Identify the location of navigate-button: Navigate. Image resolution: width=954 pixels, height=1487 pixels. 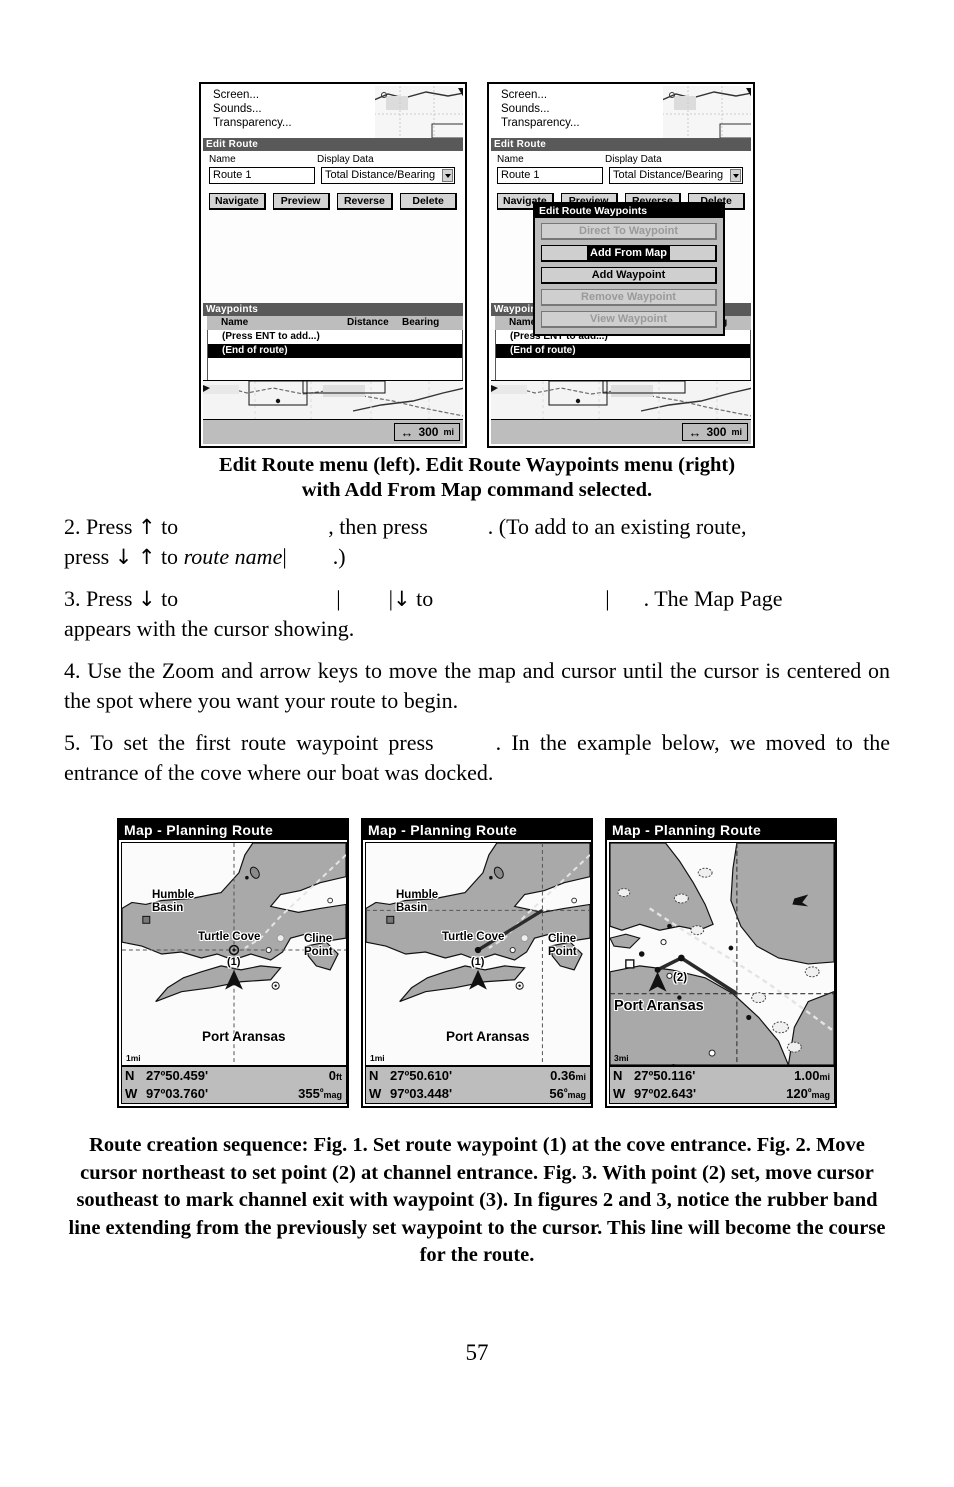
(237, 201).